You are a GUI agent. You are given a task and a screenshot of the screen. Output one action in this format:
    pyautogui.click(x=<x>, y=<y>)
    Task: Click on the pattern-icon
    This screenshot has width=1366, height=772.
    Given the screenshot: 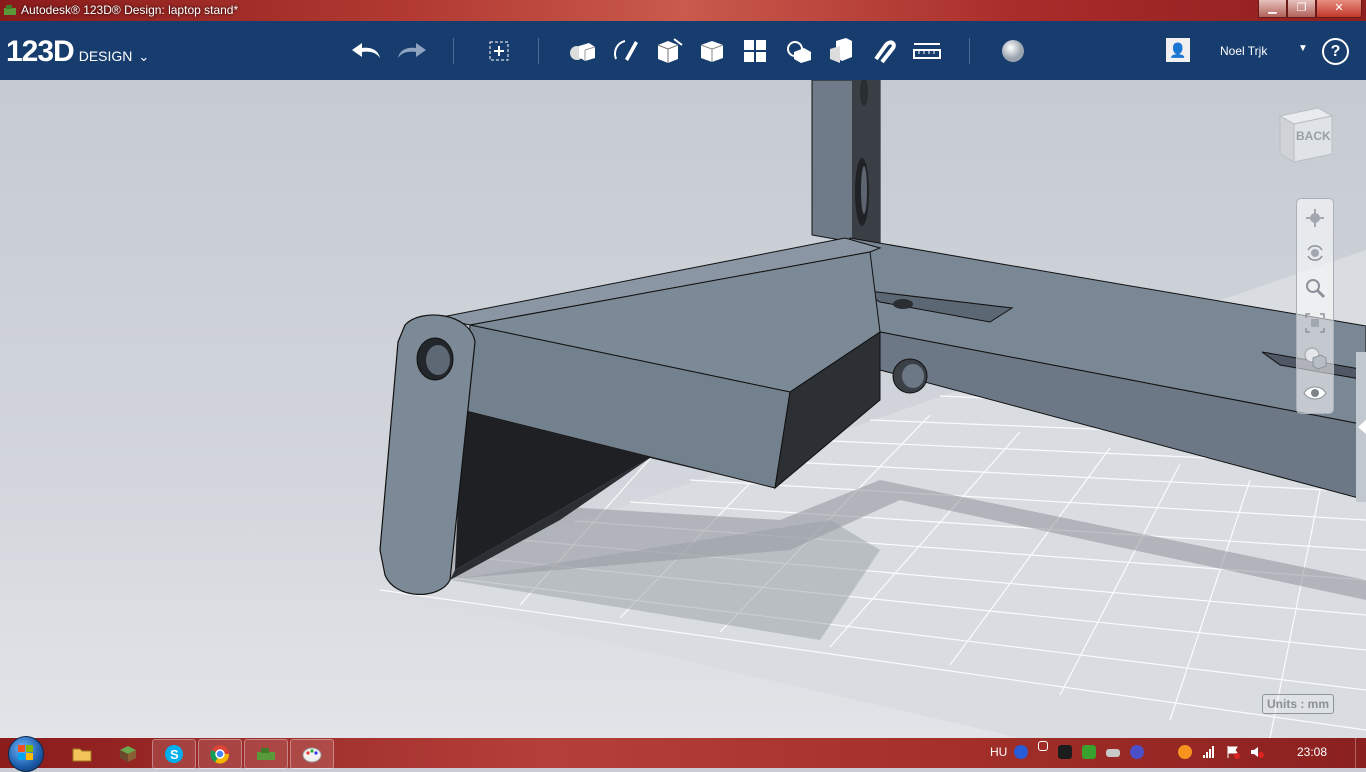 What is the action you would take?
    pyautogui.click(x=755, y=51)
    